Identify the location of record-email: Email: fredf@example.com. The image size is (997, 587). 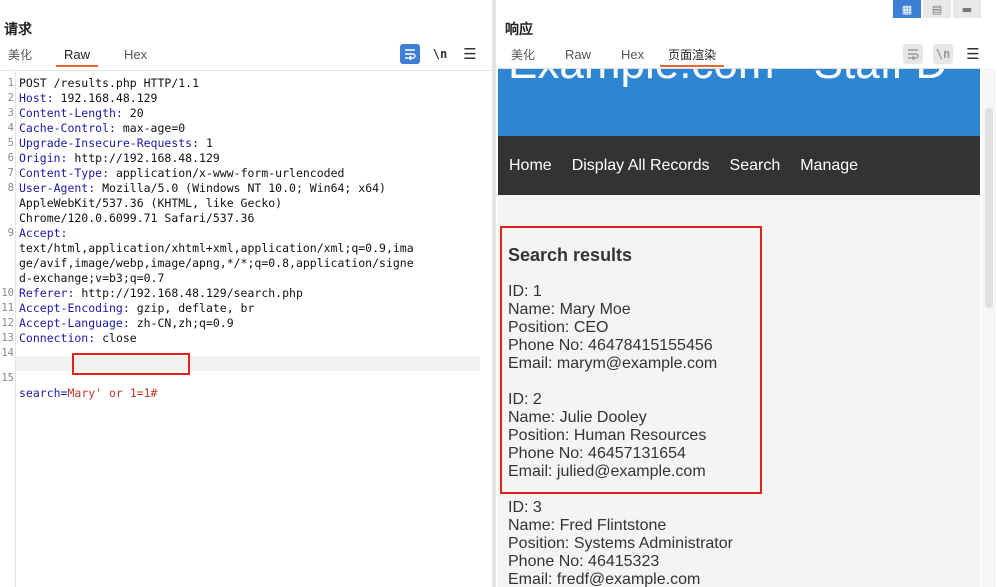
(604, 579).